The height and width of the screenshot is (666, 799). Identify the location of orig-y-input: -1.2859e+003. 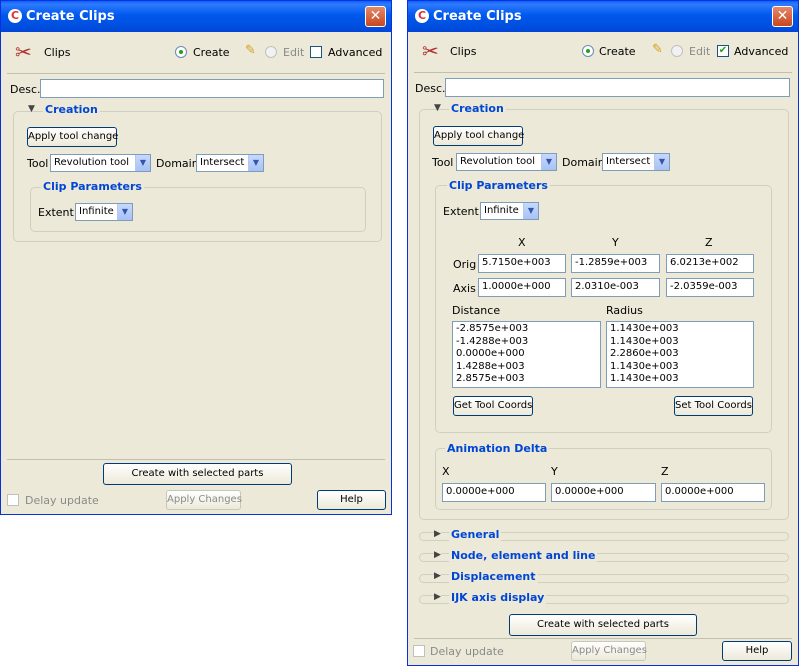
(615, 263).